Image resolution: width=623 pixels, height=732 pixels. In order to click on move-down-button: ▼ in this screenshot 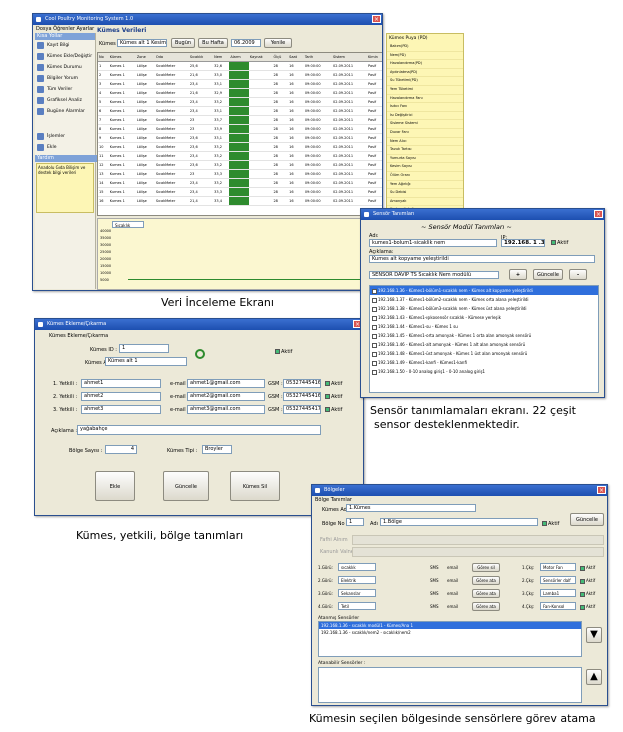, I will do `click(594, 635)`.